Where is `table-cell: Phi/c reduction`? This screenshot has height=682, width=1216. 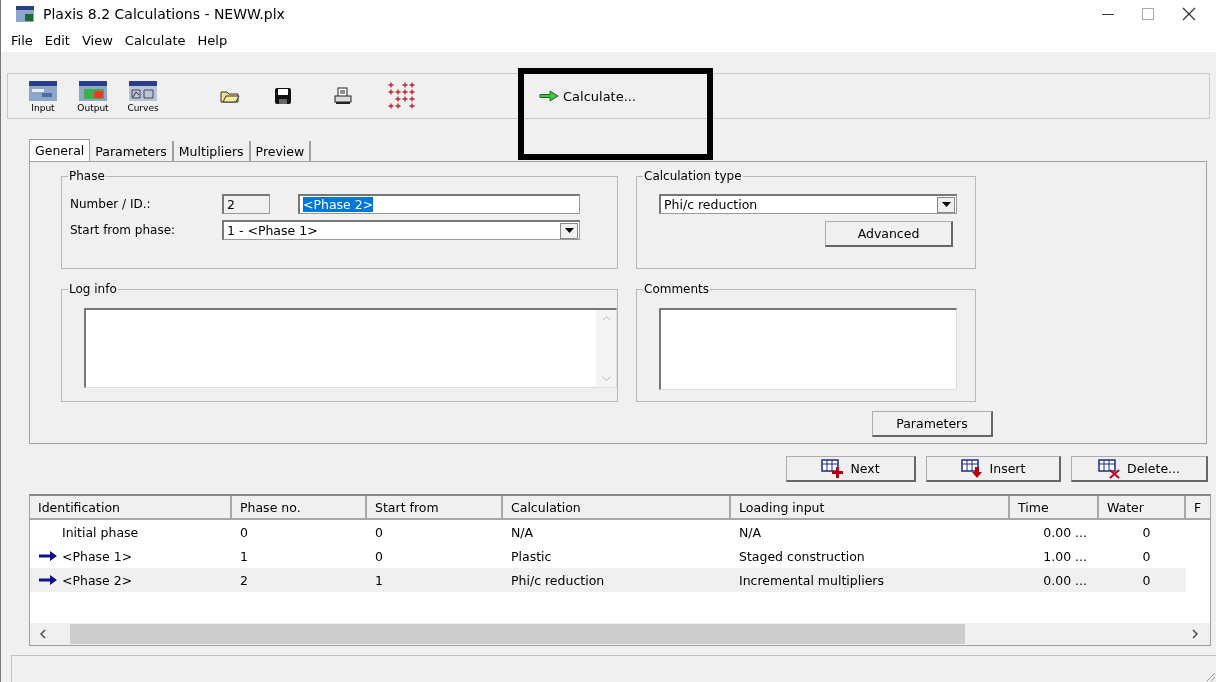 table-cell: Phi/c reduction is located at coordinates (558, 580).